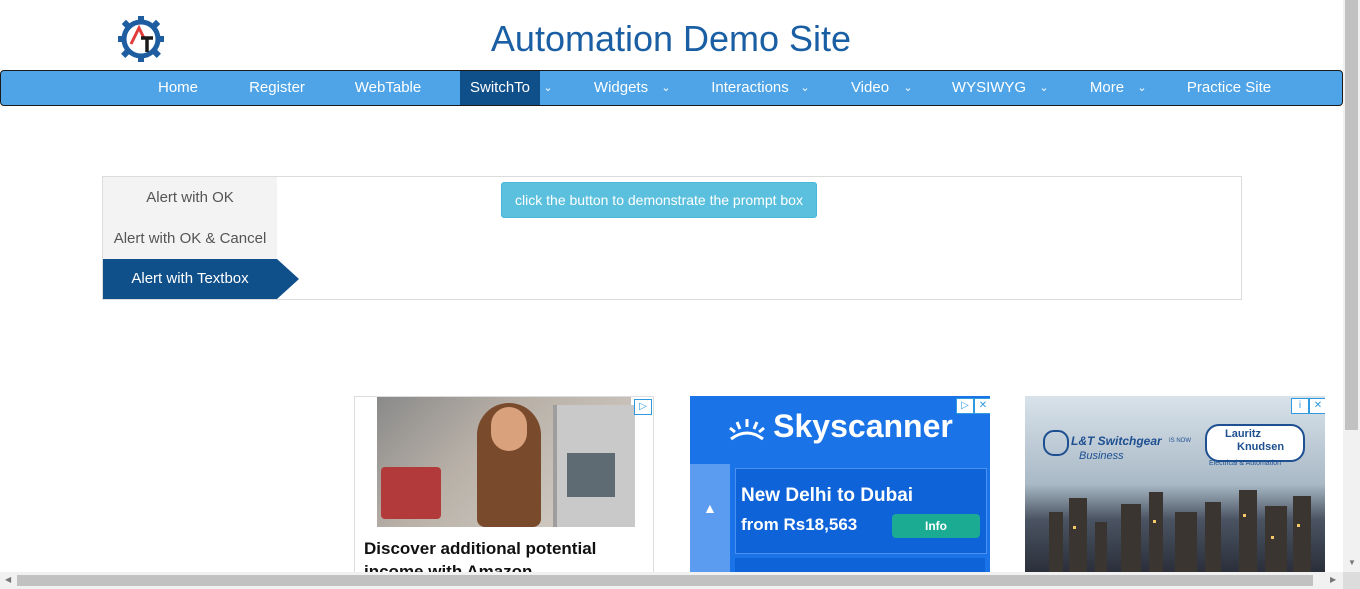 This screenshot has height=589, width=1360. Describe the element at coordinates (747, 429) in the screenshot. I see `sunrise-icon` at that location.